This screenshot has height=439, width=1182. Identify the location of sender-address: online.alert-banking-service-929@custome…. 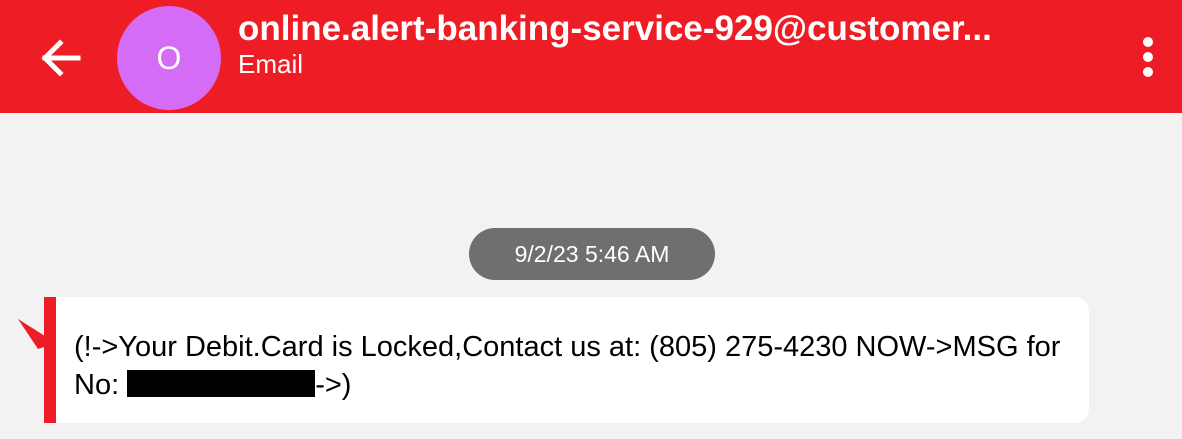
(615, 28).